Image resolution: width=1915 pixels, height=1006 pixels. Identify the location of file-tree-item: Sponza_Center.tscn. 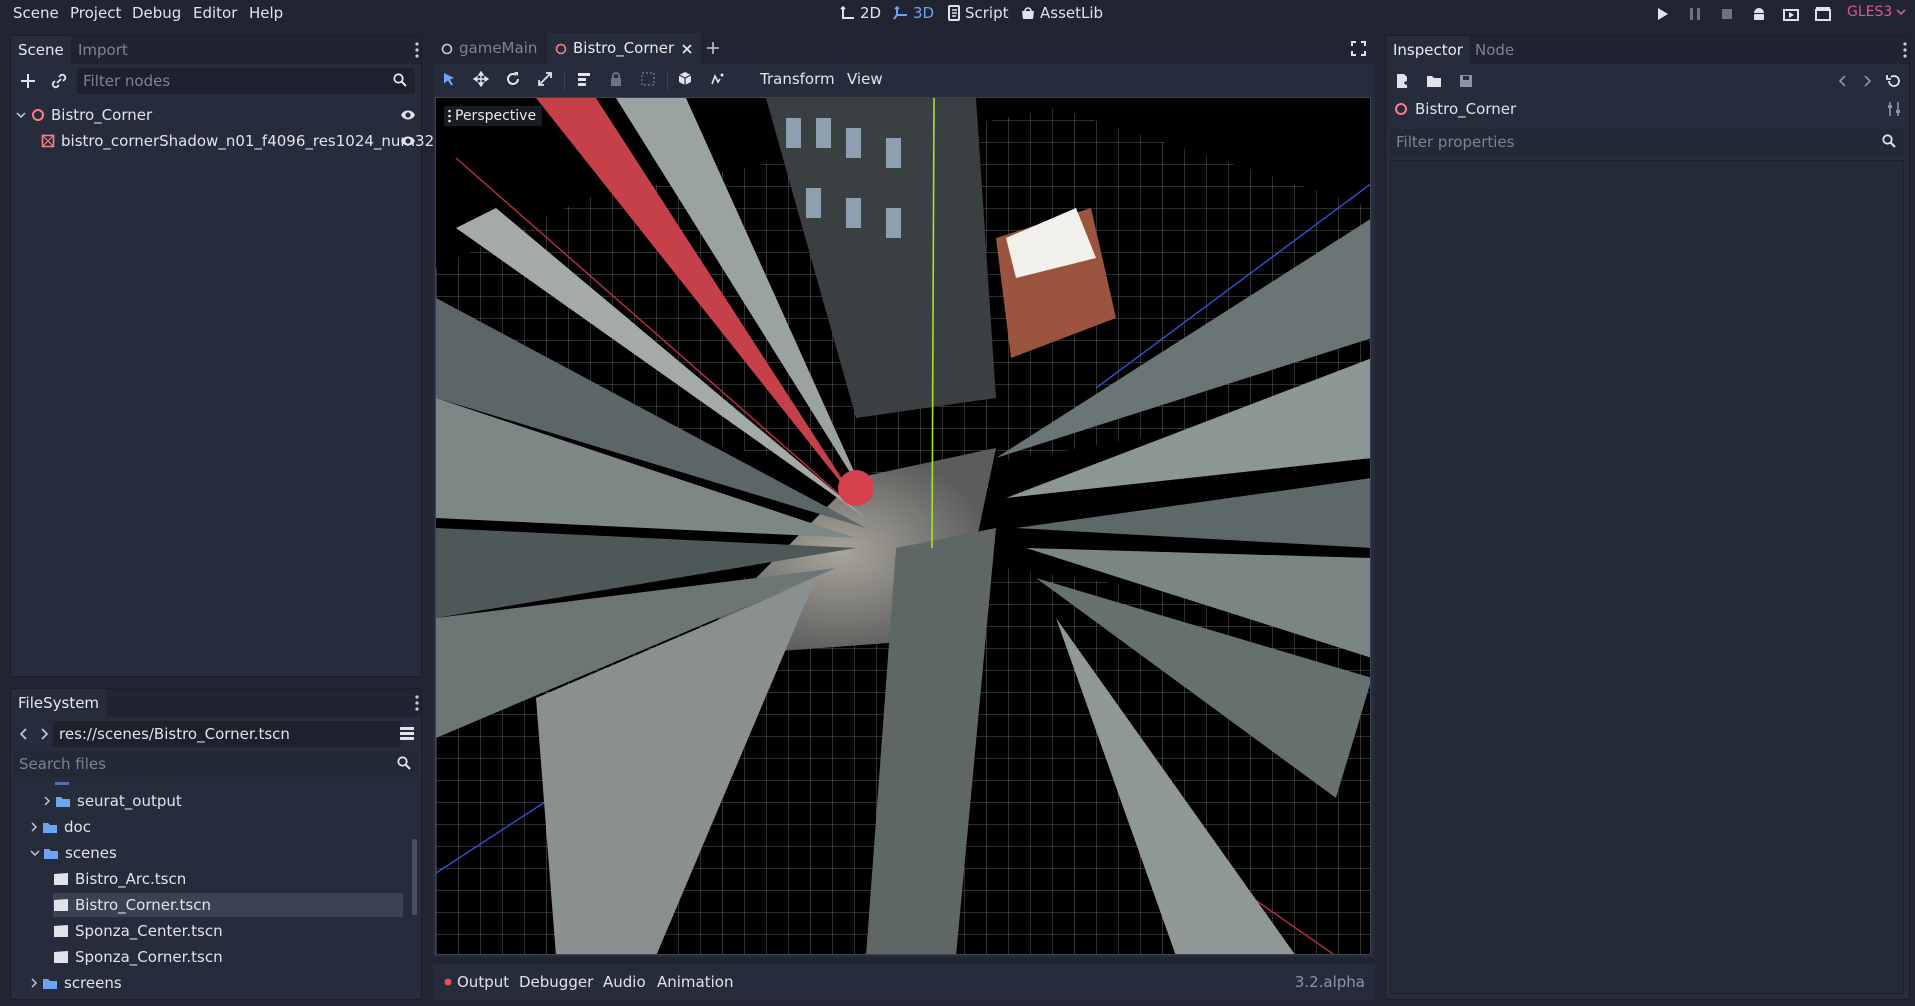
(228, 931).